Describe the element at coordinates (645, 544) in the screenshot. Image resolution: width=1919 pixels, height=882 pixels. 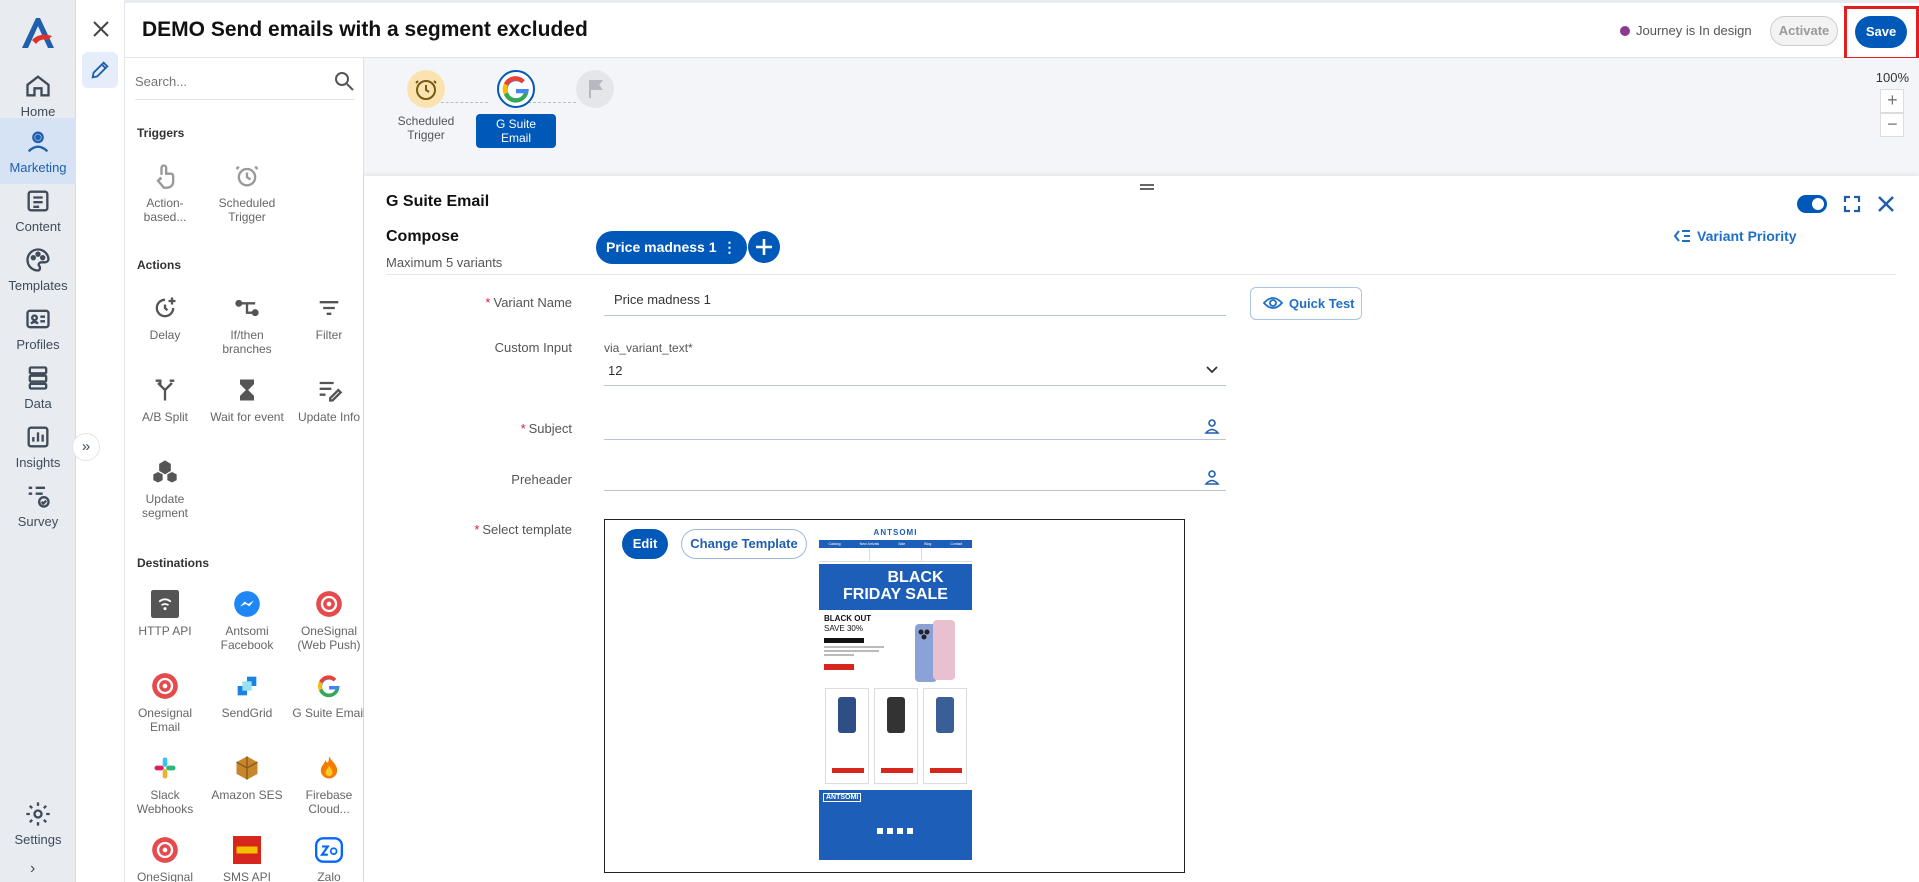
I see `edit-template-button: Edit` at that location.